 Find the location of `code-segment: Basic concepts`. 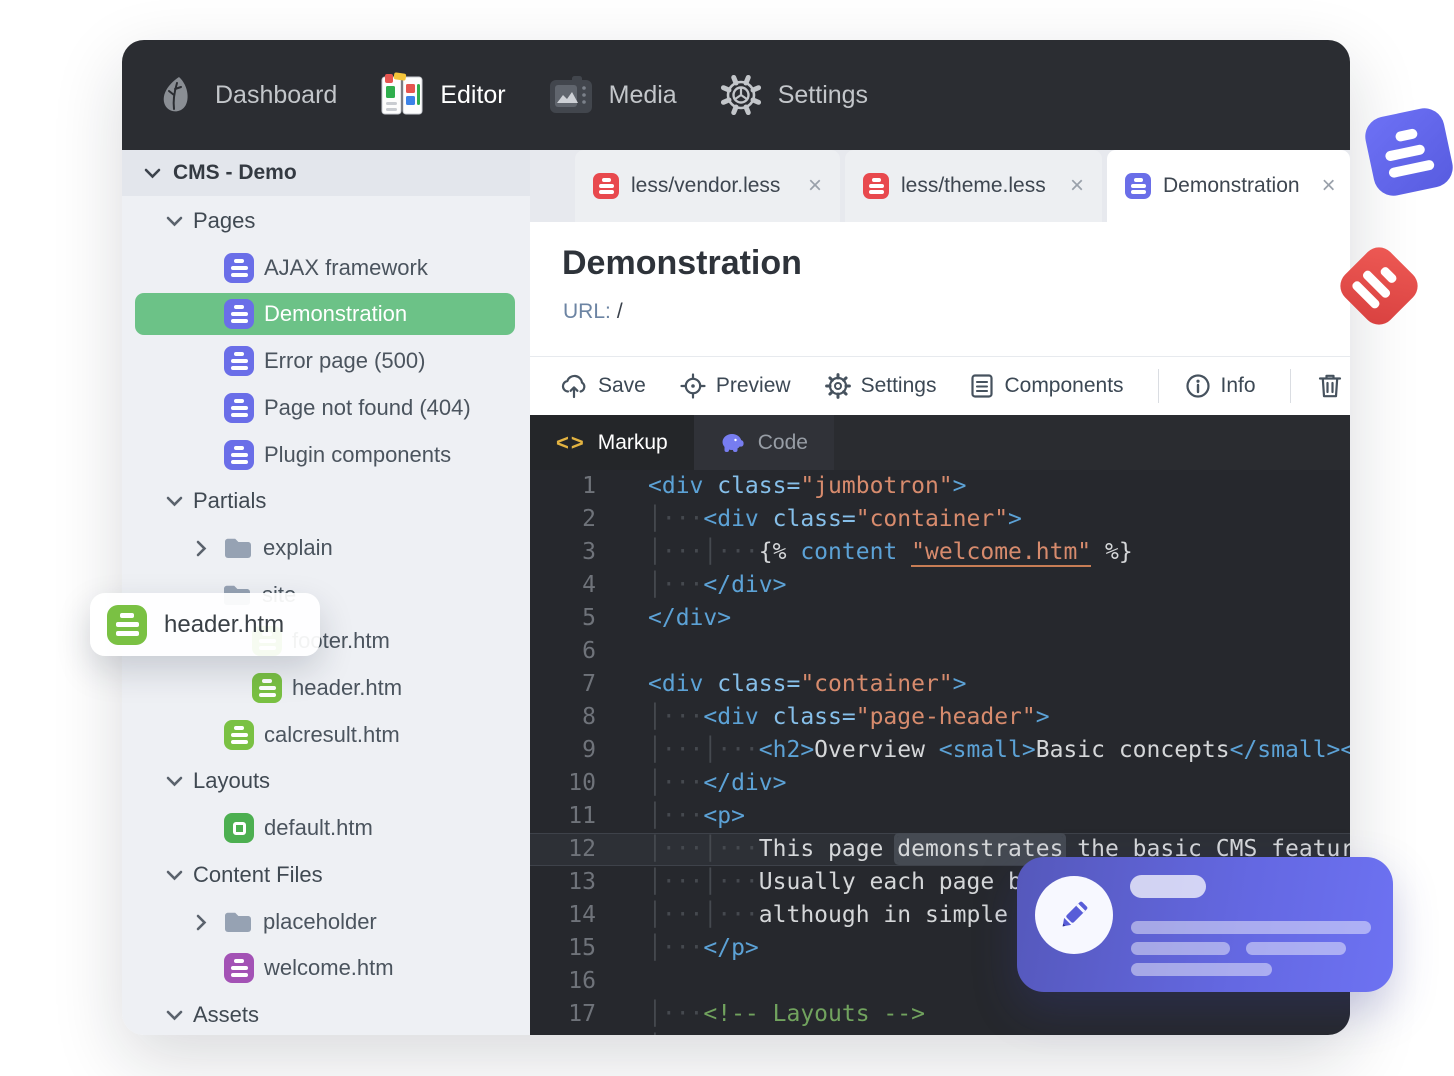

code-segment: Basic concepts is located at coordinates (1132, 750).